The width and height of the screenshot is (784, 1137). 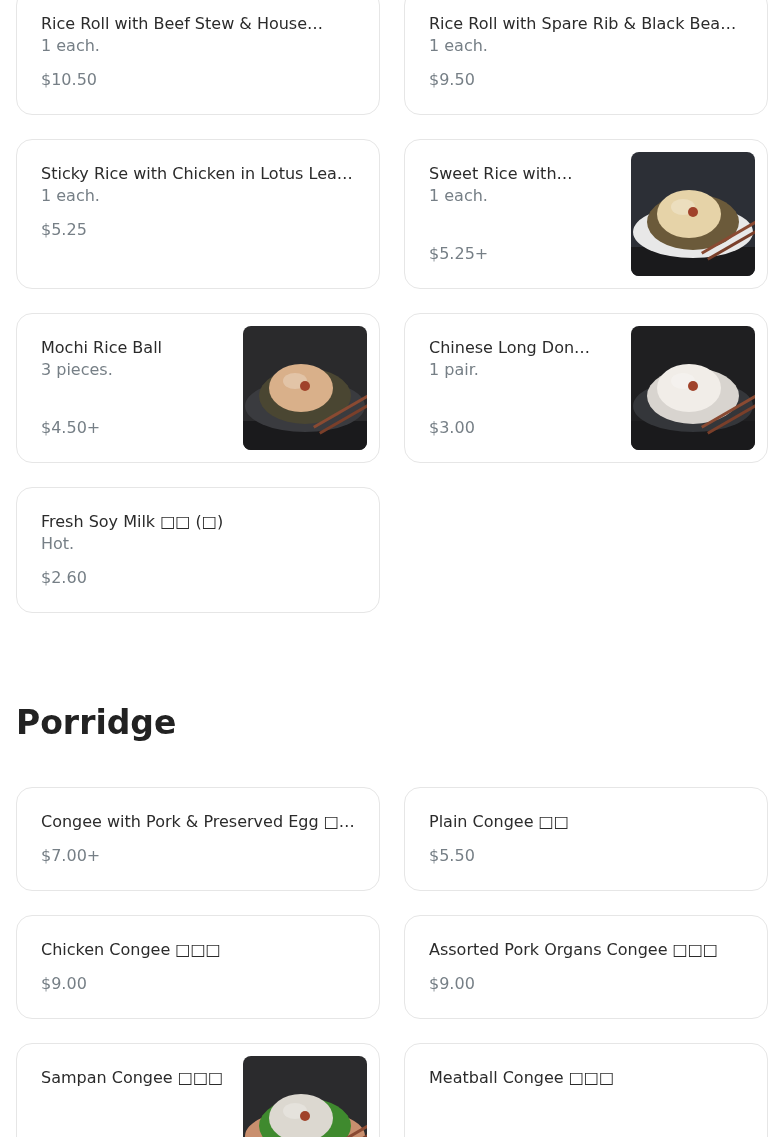 I want to click on menu-item-card: Fresh Soy Milk □□ (□) Hot. $2.60, so click(x=198, y=550).